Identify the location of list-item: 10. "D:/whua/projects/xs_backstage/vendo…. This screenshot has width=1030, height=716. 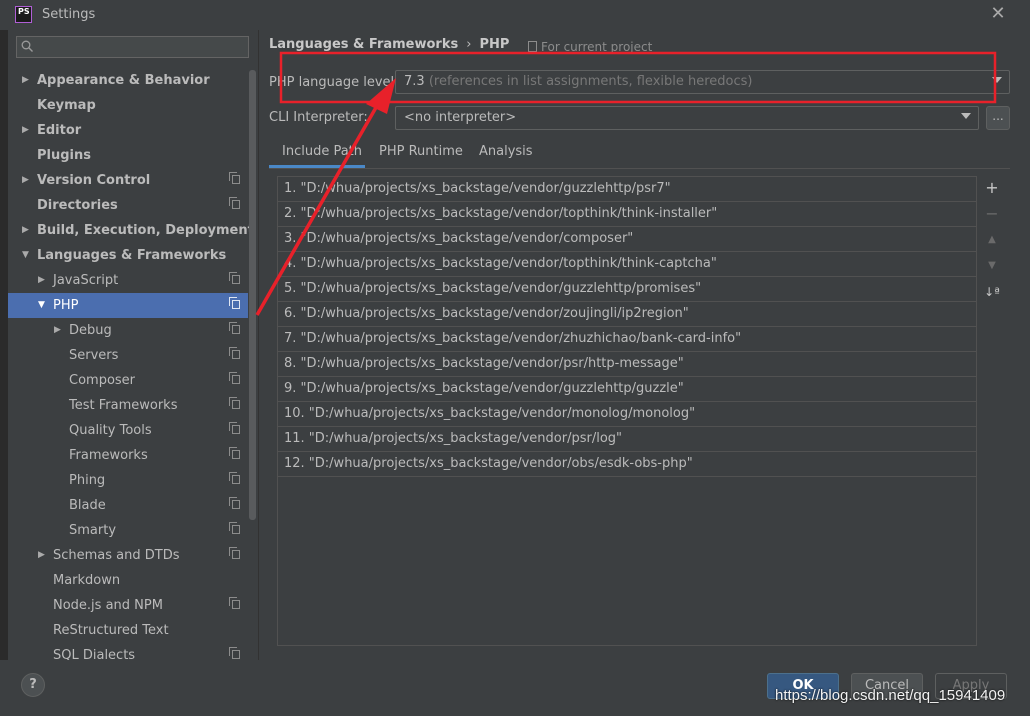
(627, 414).